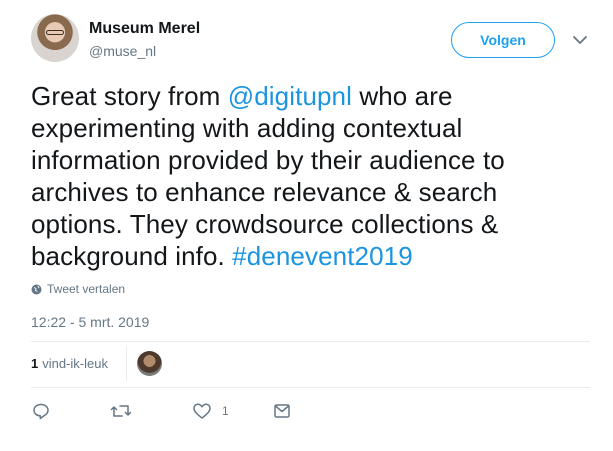 Image resolution: width=613 pixels, height=451 pixels. I want to click on avatar-glasses, so click(55, 32).